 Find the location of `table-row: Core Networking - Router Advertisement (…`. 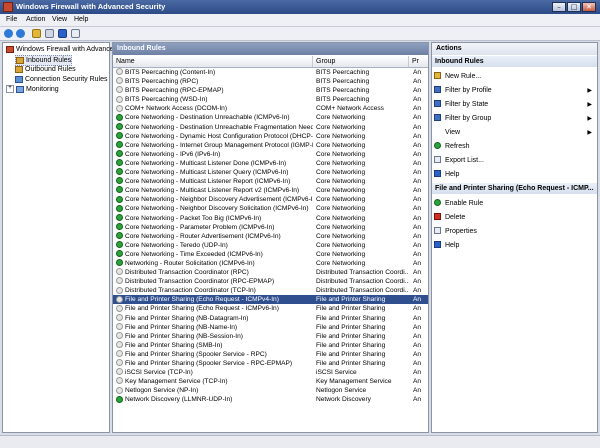

table-row: Core Networking - Router Advertisement (… is located at coordinates (270, 236).